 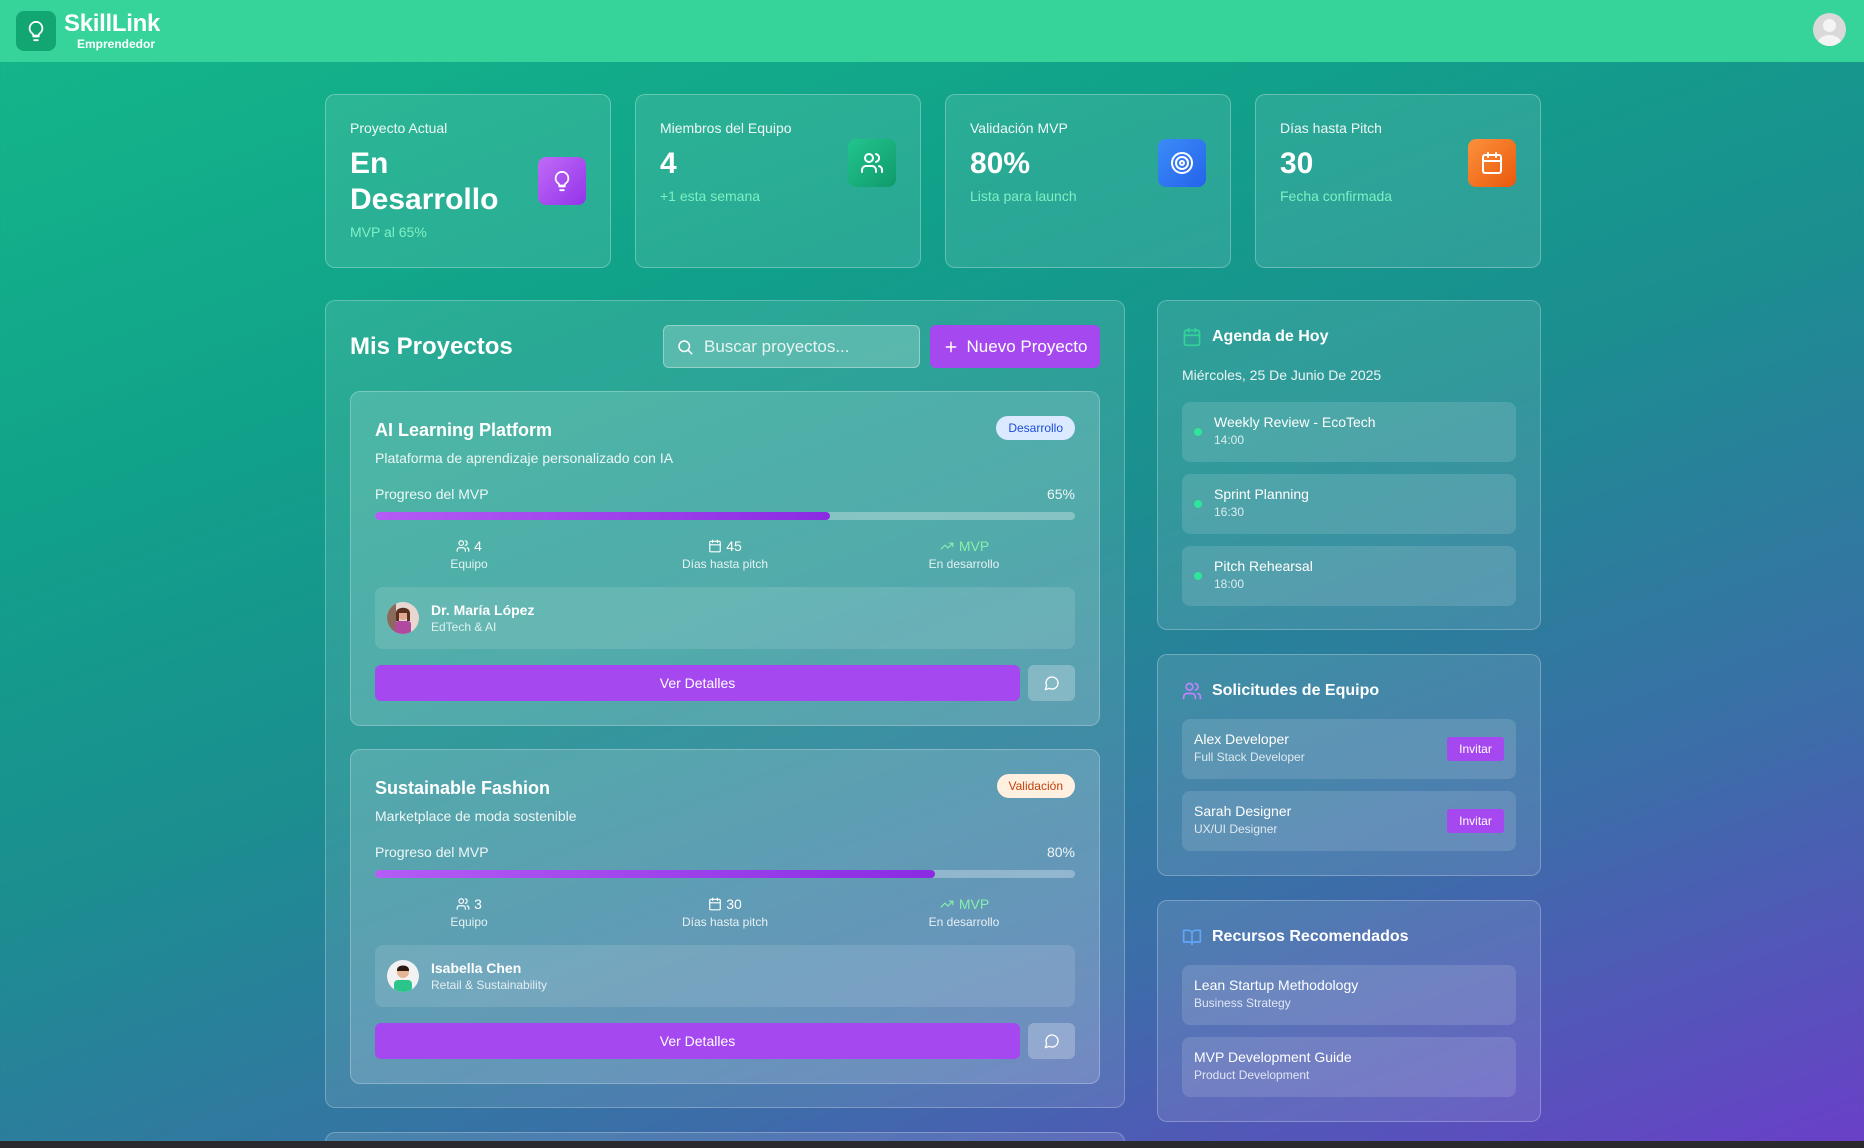 I want to click on agenda-date: Miércoles, 25 De Junio De 2025, so click(x=1282, y=375).